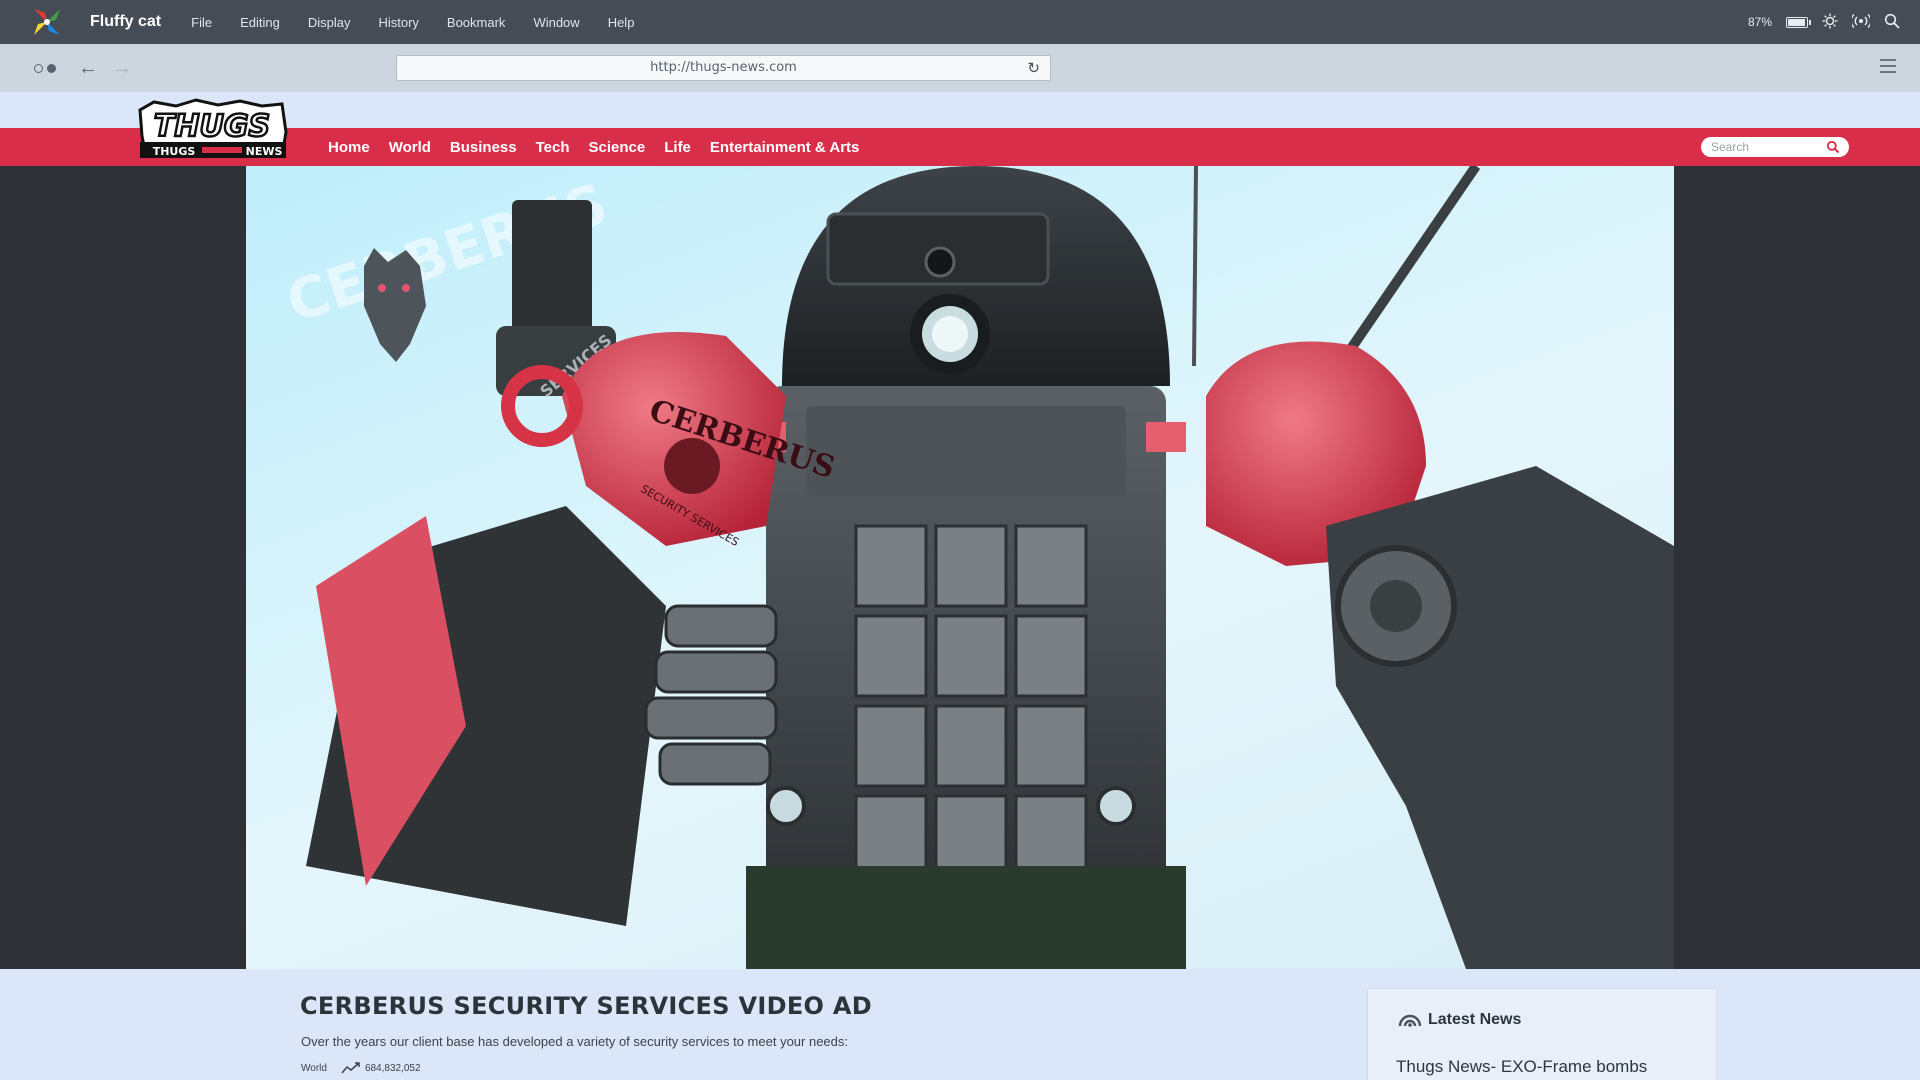 This screenshot has width=1920, height=1080. I want to click on latest-news-heading: Latest News, so click(1459, 1020).